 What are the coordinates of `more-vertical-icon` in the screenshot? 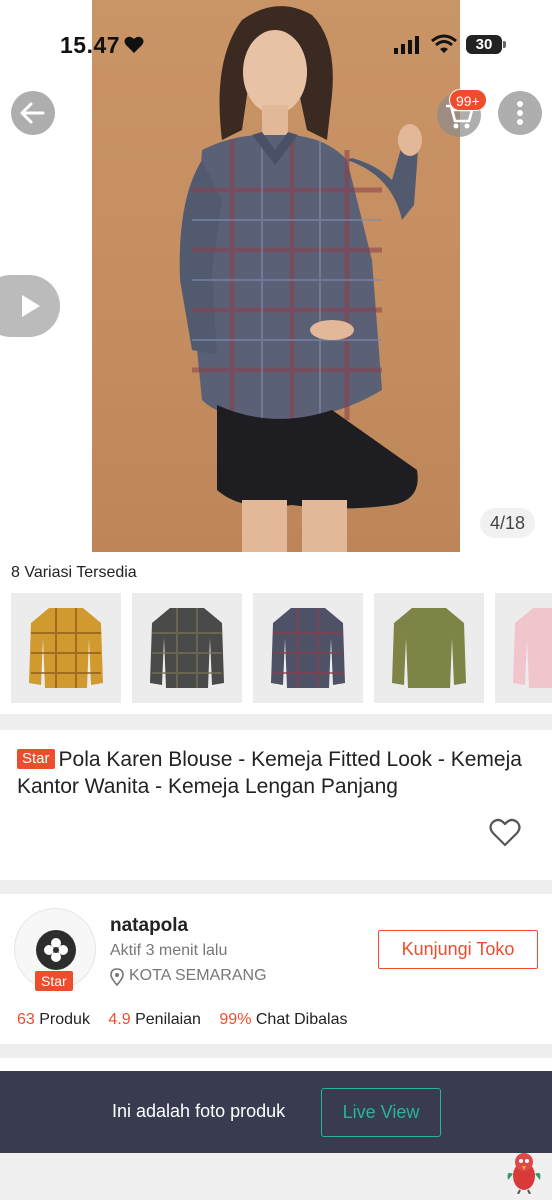 It's located at (520, 113).